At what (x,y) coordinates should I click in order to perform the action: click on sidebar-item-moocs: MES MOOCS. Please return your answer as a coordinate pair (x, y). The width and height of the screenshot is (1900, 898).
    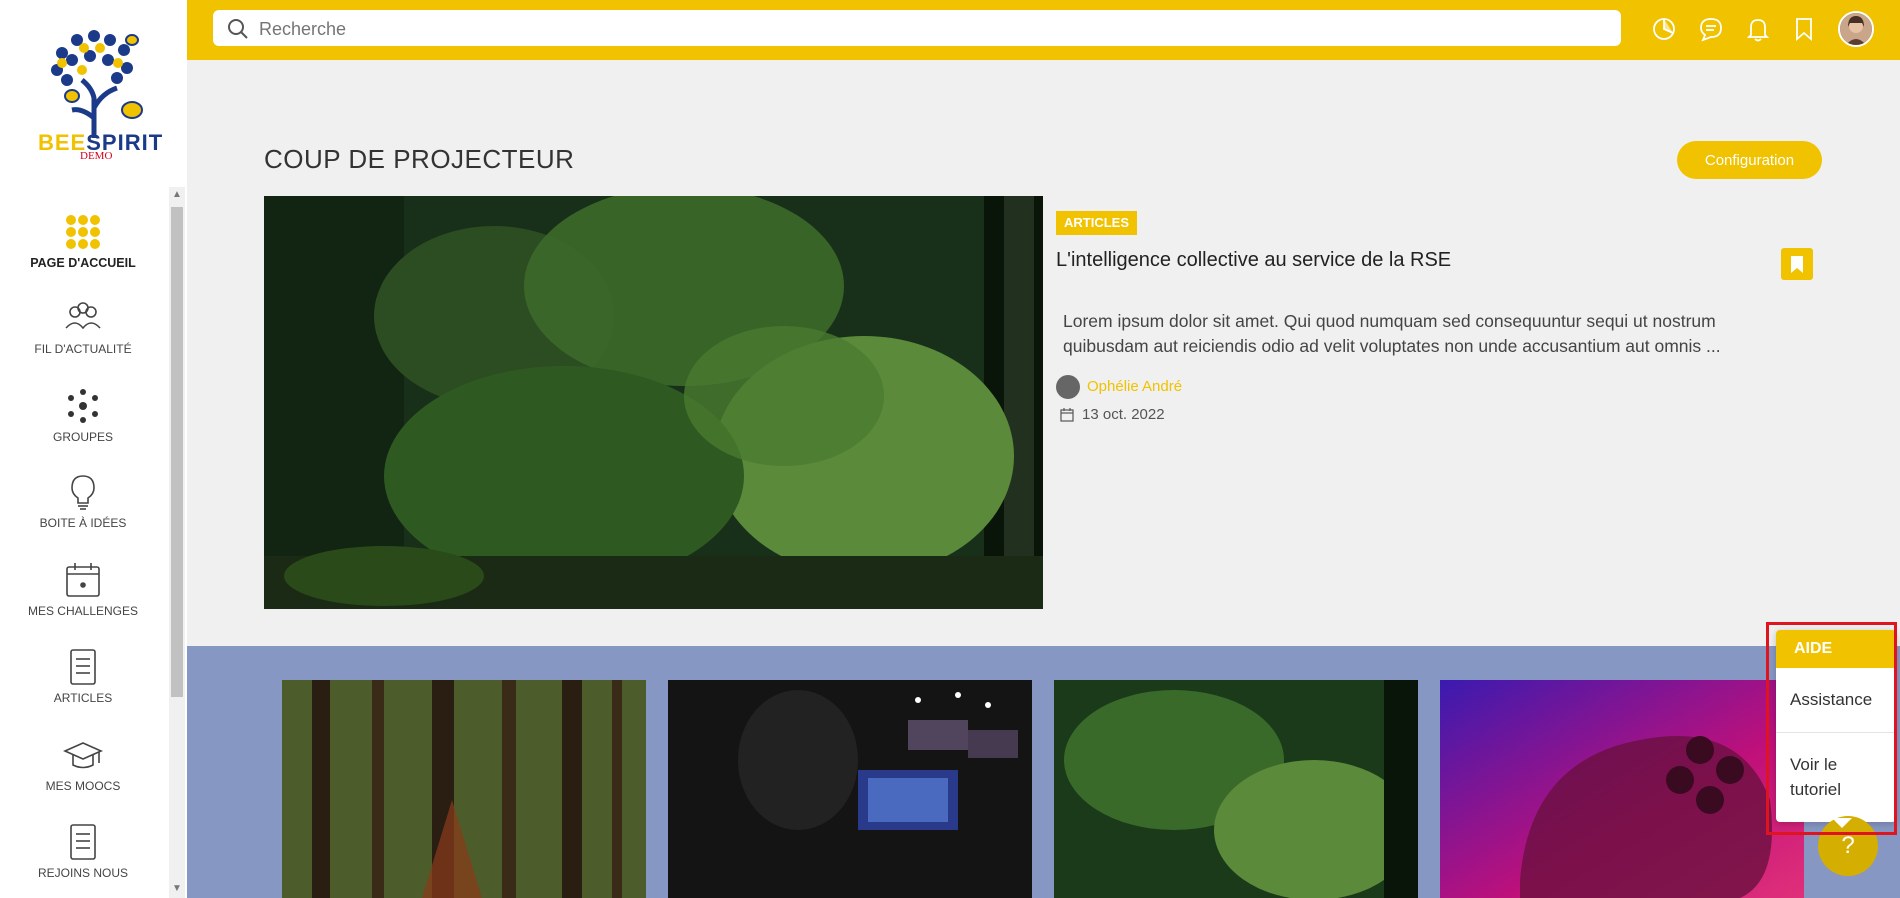
    Looking at the image, I should click on (83, 764).